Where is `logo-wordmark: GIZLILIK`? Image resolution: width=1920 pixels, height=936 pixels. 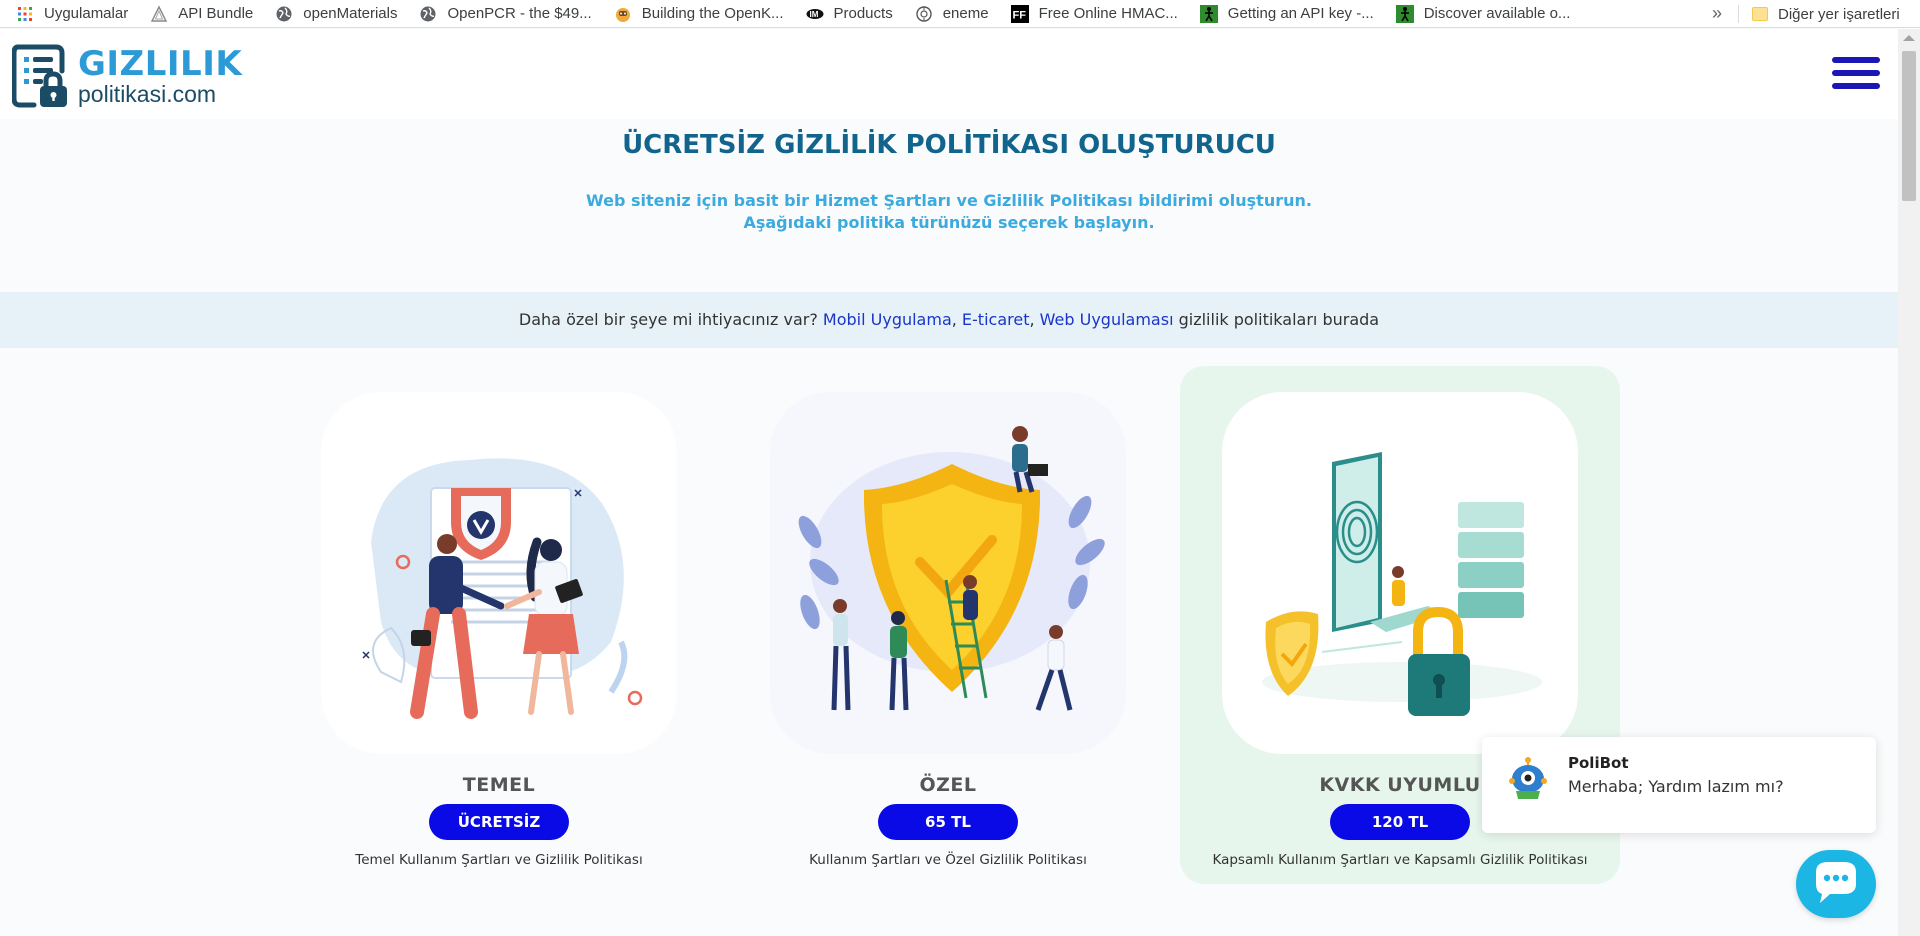 logo-wordmark: GIZLILIK is located at coordinates (160, 63).